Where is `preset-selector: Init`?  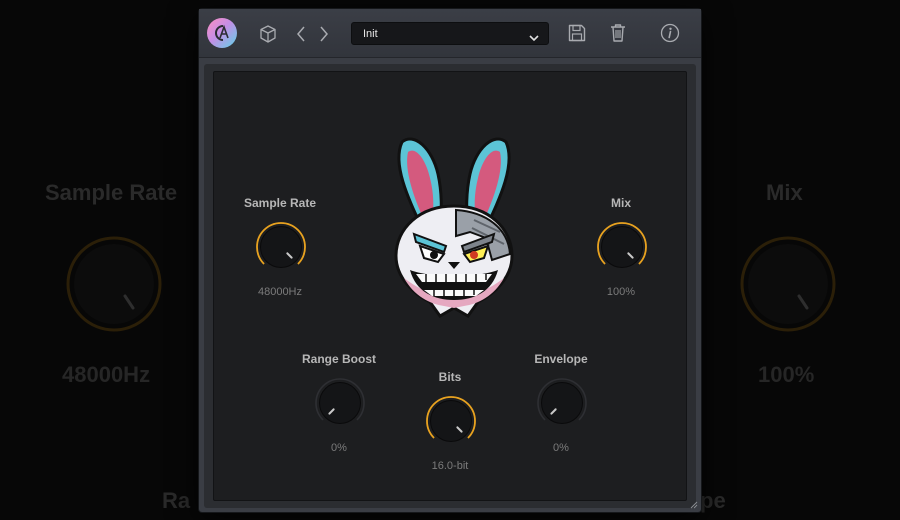
preset-selector: Init is located at coordinates (450, 33).